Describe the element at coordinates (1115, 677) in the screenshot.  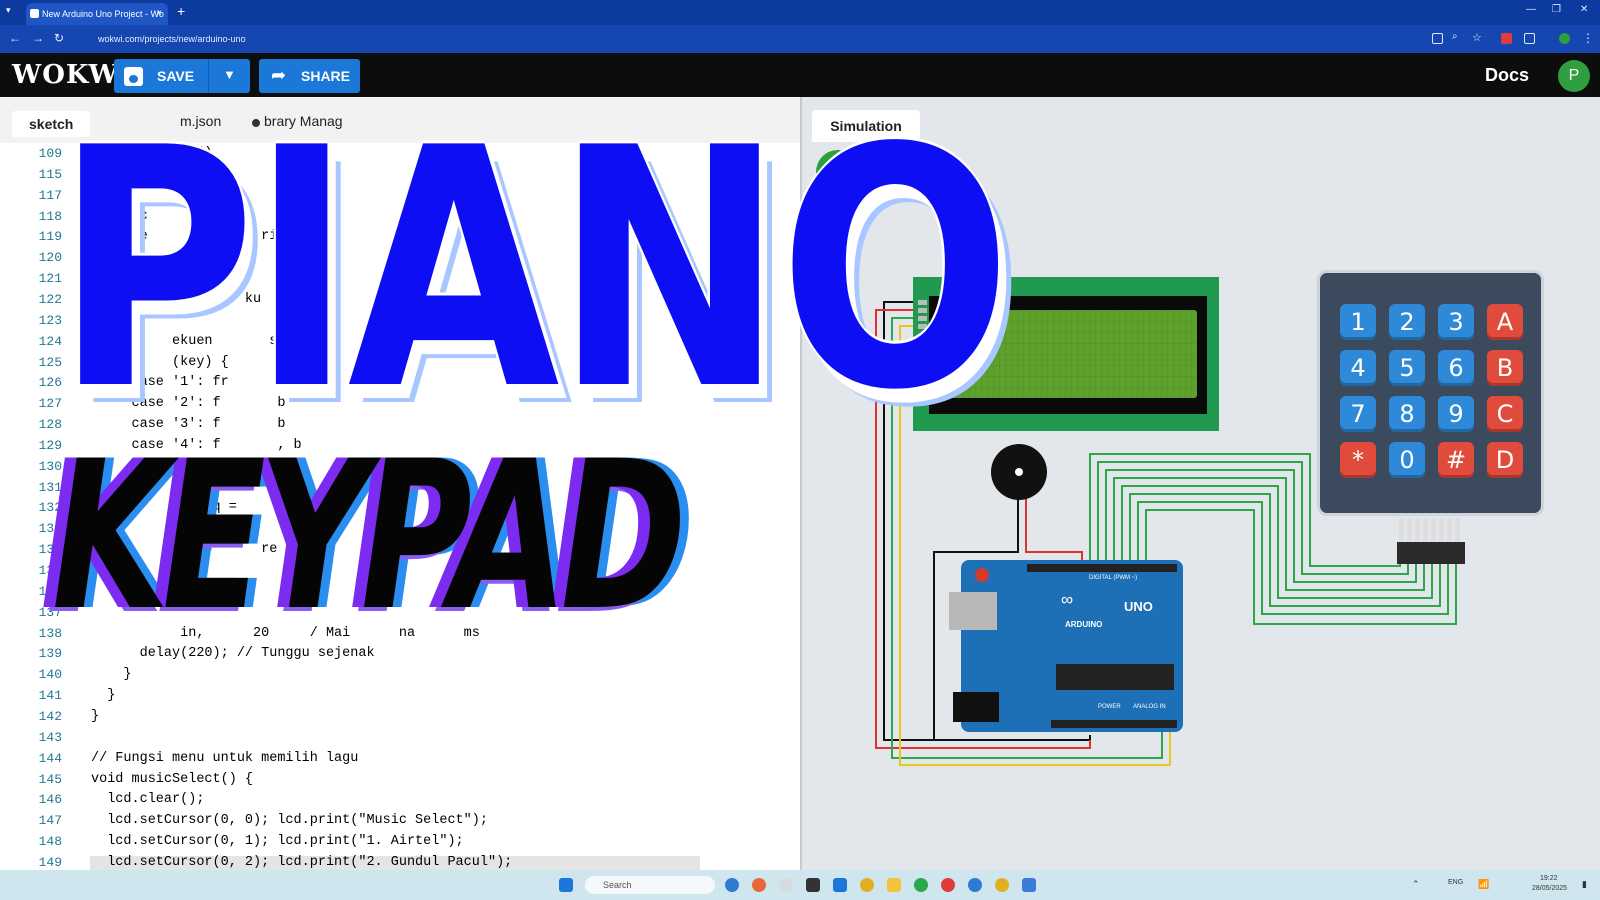
I see `atmega-chip` at that location.